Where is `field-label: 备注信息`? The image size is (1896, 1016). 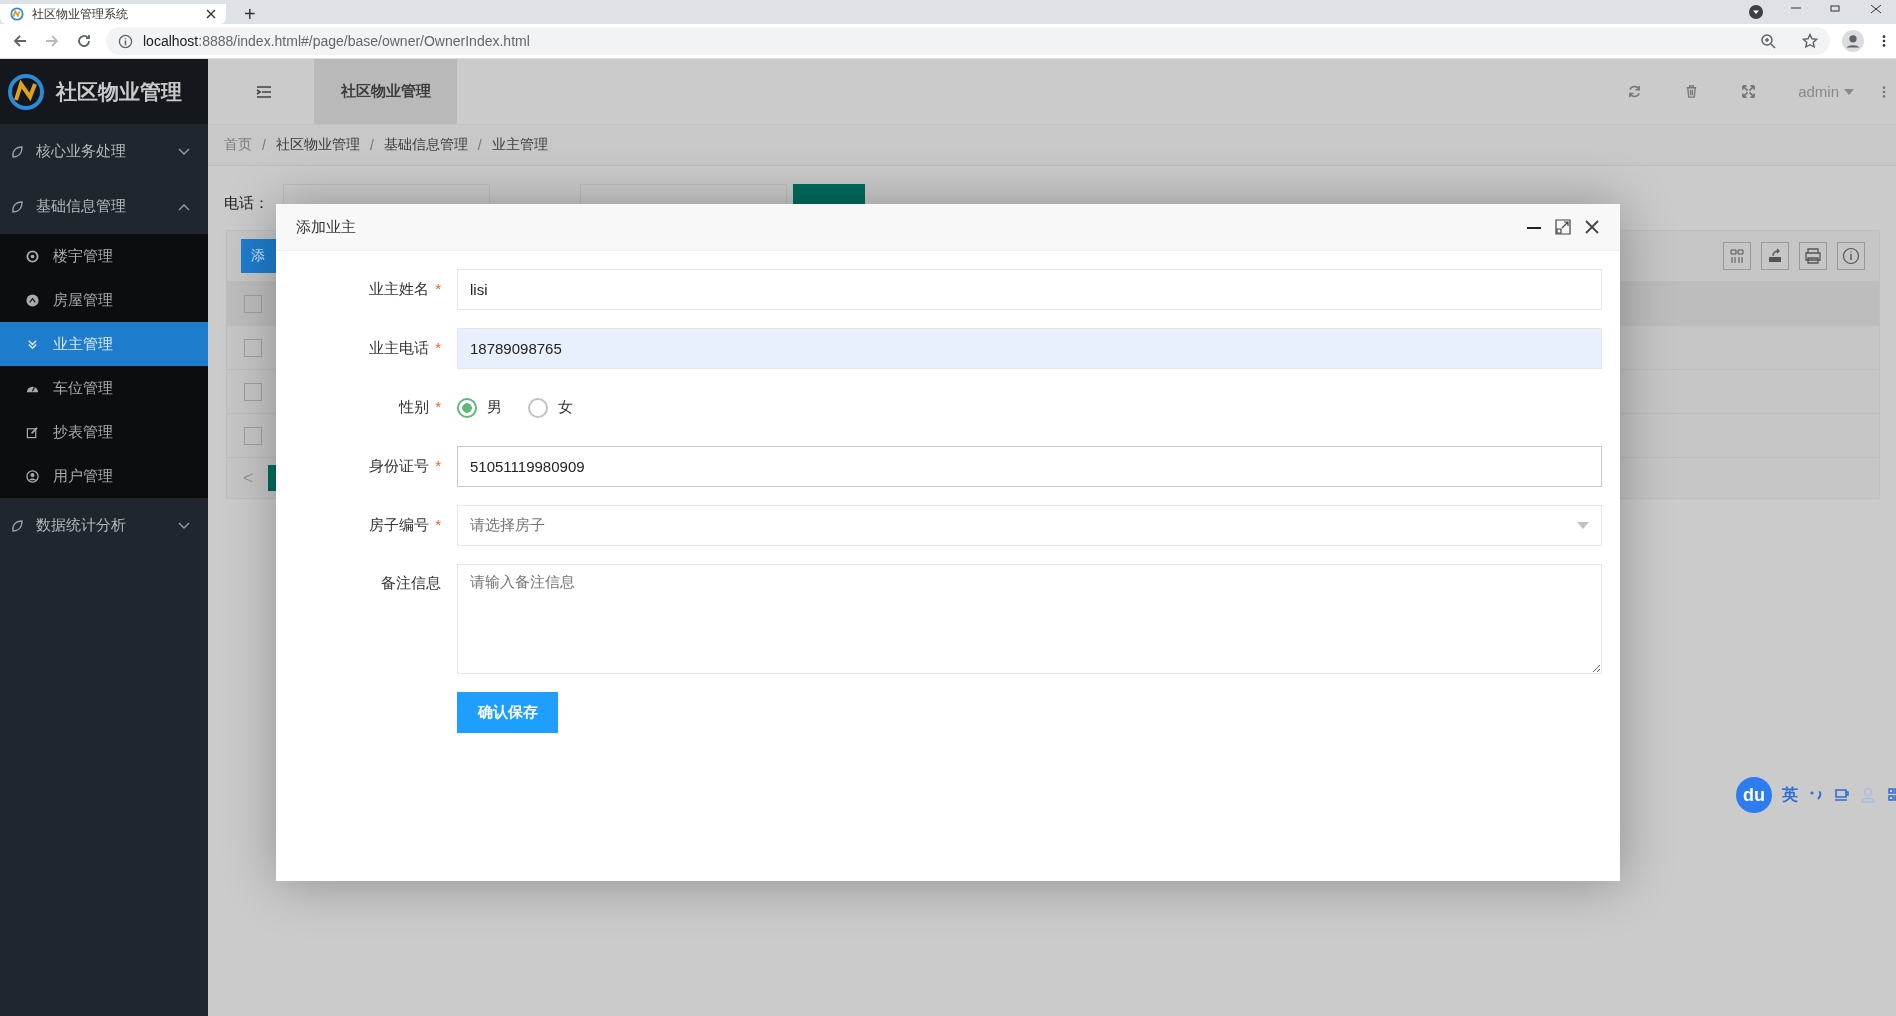
field-label: 备注信息 is located at coordinates (411, 583).